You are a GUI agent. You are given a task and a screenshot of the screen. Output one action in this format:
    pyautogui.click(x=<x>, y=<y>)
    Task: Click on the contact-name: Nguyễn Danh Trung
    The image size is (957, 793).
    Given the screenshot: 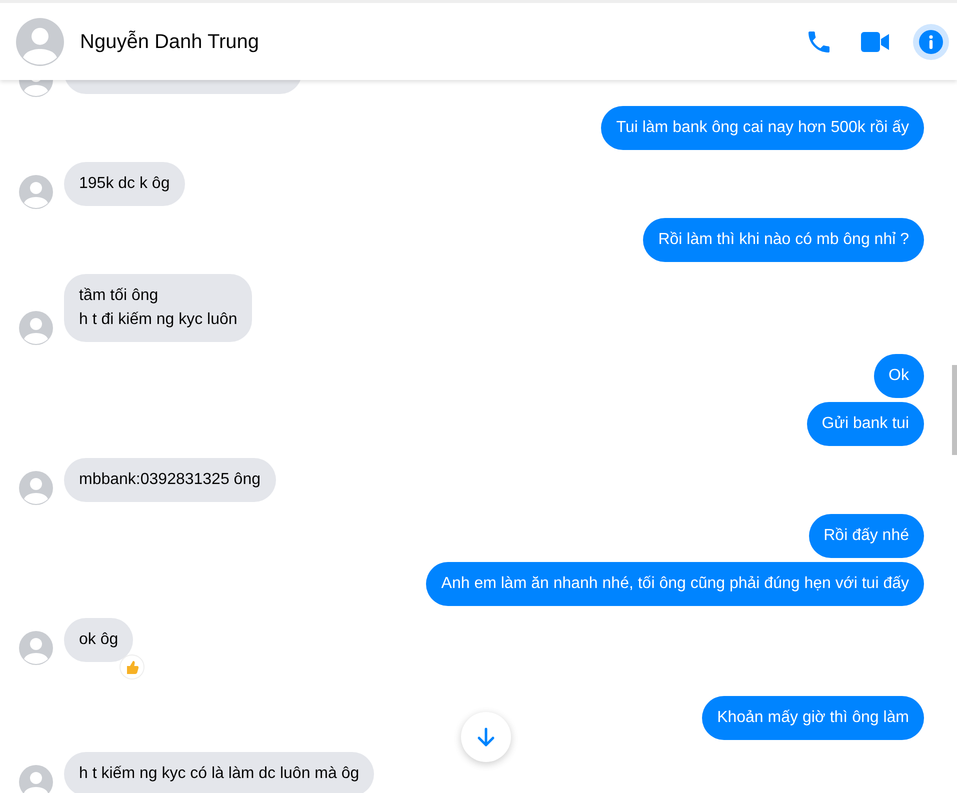 What is the action you would take?
    pyautogui.click(x=170, y=42)
    